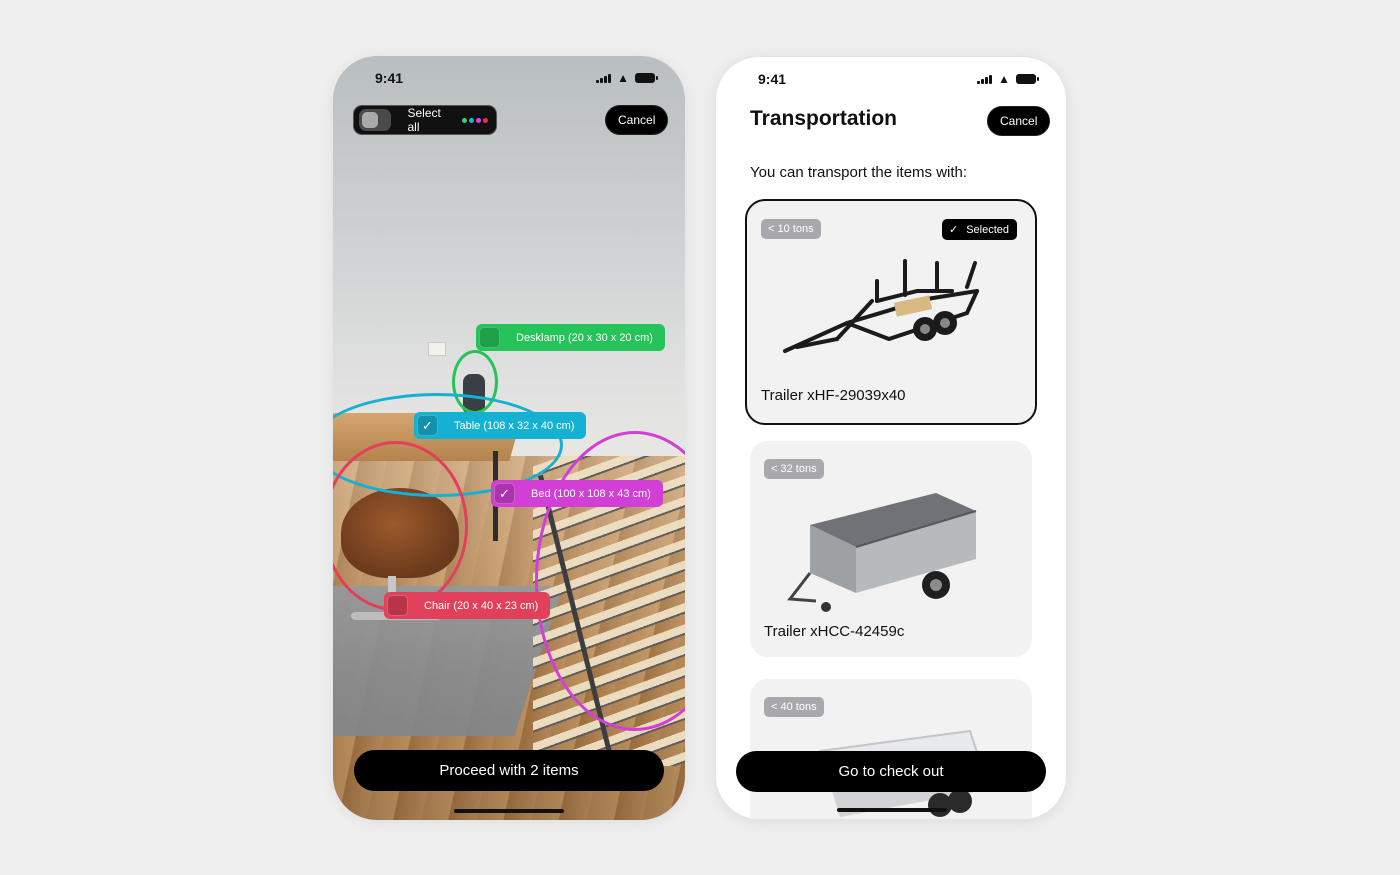 The width and height of the screenshot is (1400, 875). I want to click on tag-desklamp: Desklamp (20 x 30 x 20 cm), so click(570, 337).